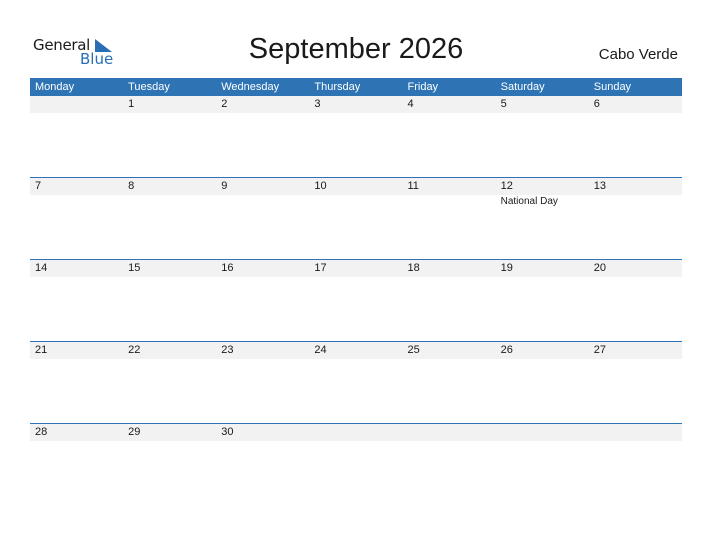  Describe the element at coordinates (413, 186) in the screenshot. I see `day-number: 11` at that location.